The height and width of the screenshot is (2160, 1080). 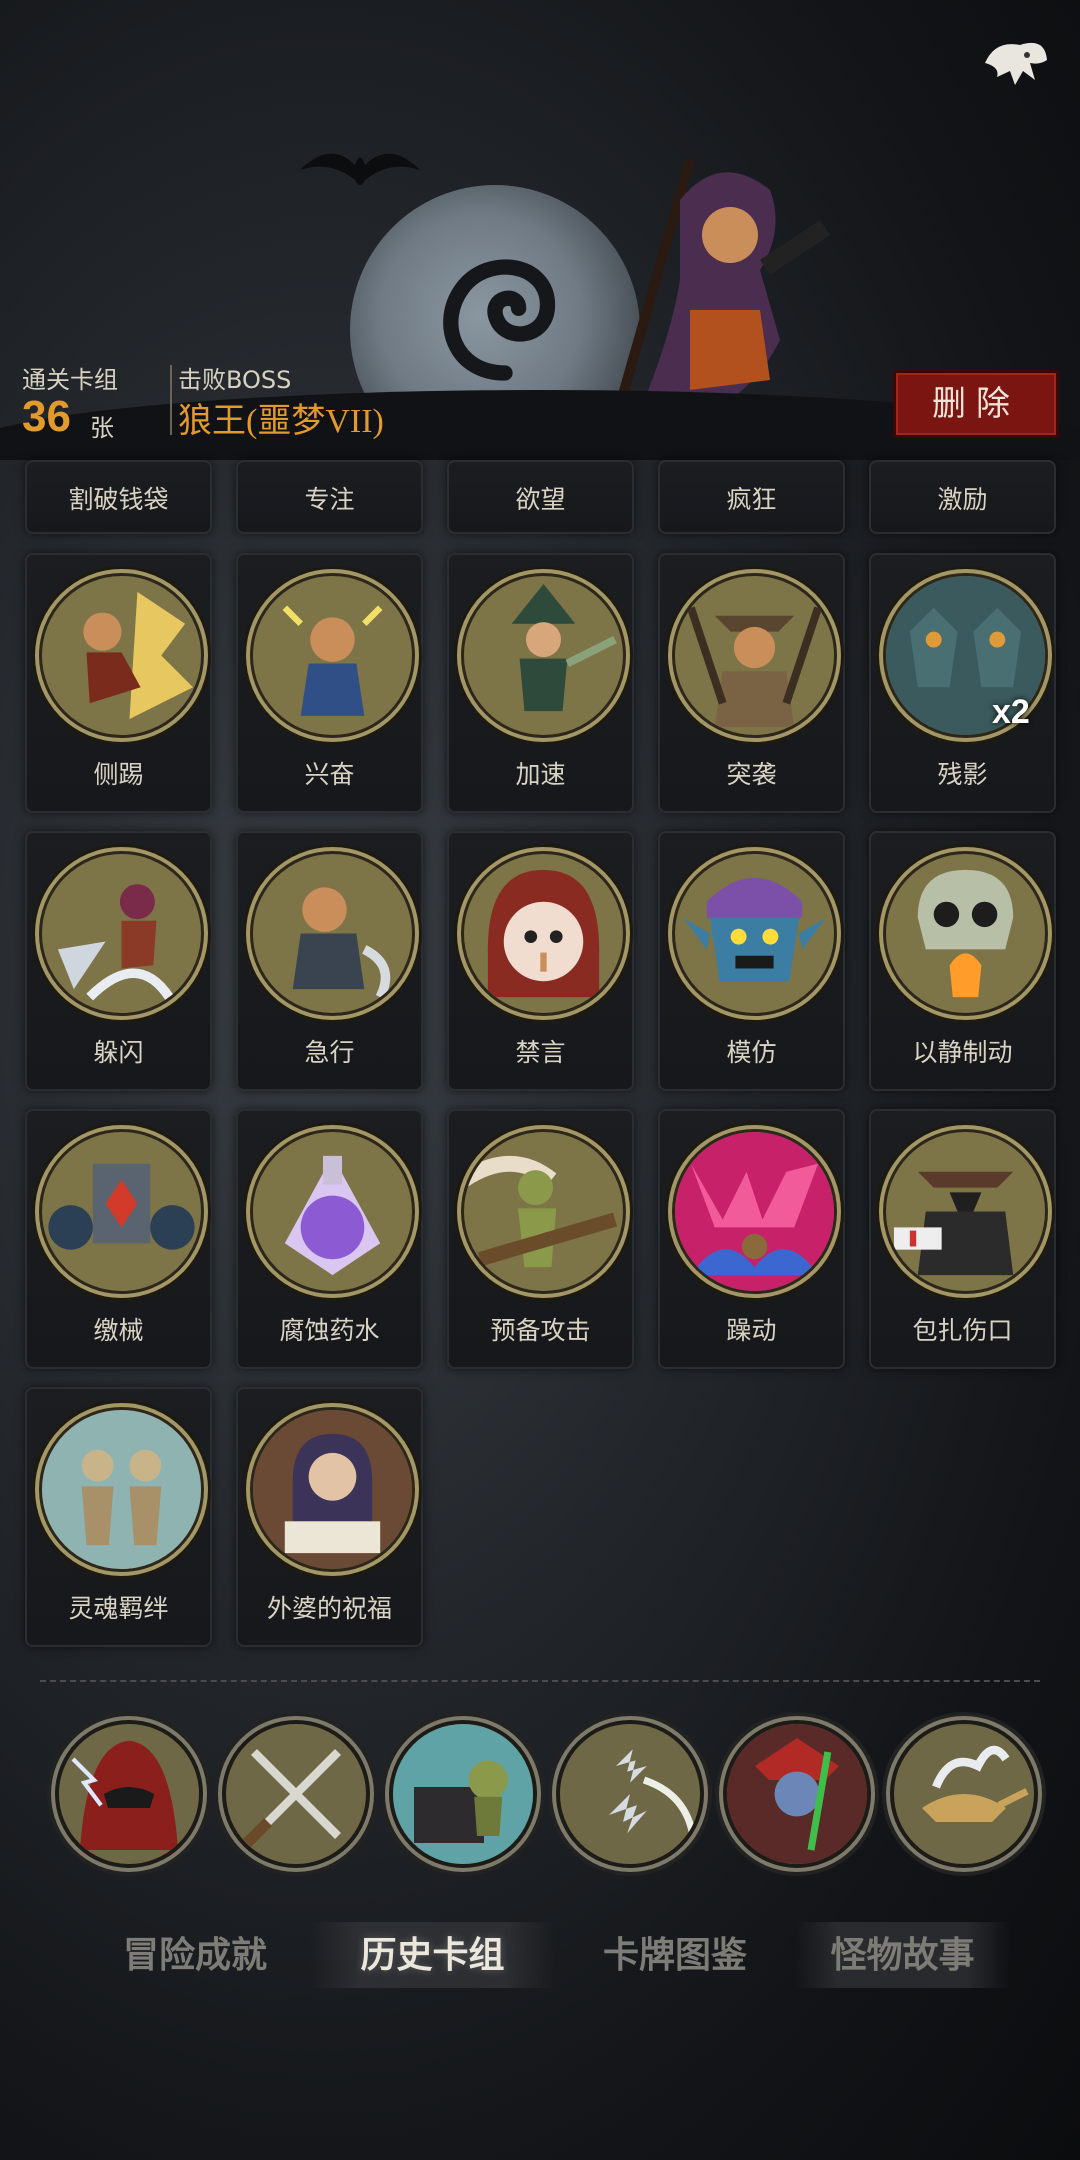 I want to click on card-item: 模仿, so click(x=751, y=961).